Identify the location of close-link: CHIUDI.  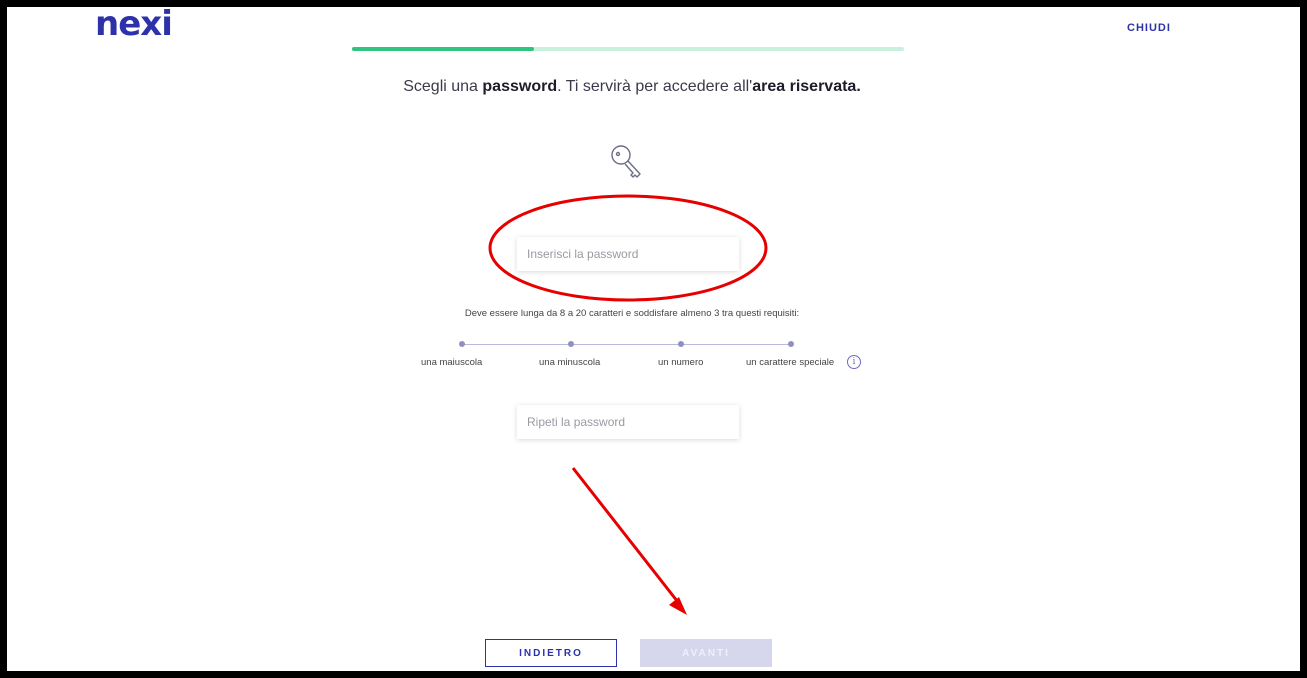
(1149, 28).